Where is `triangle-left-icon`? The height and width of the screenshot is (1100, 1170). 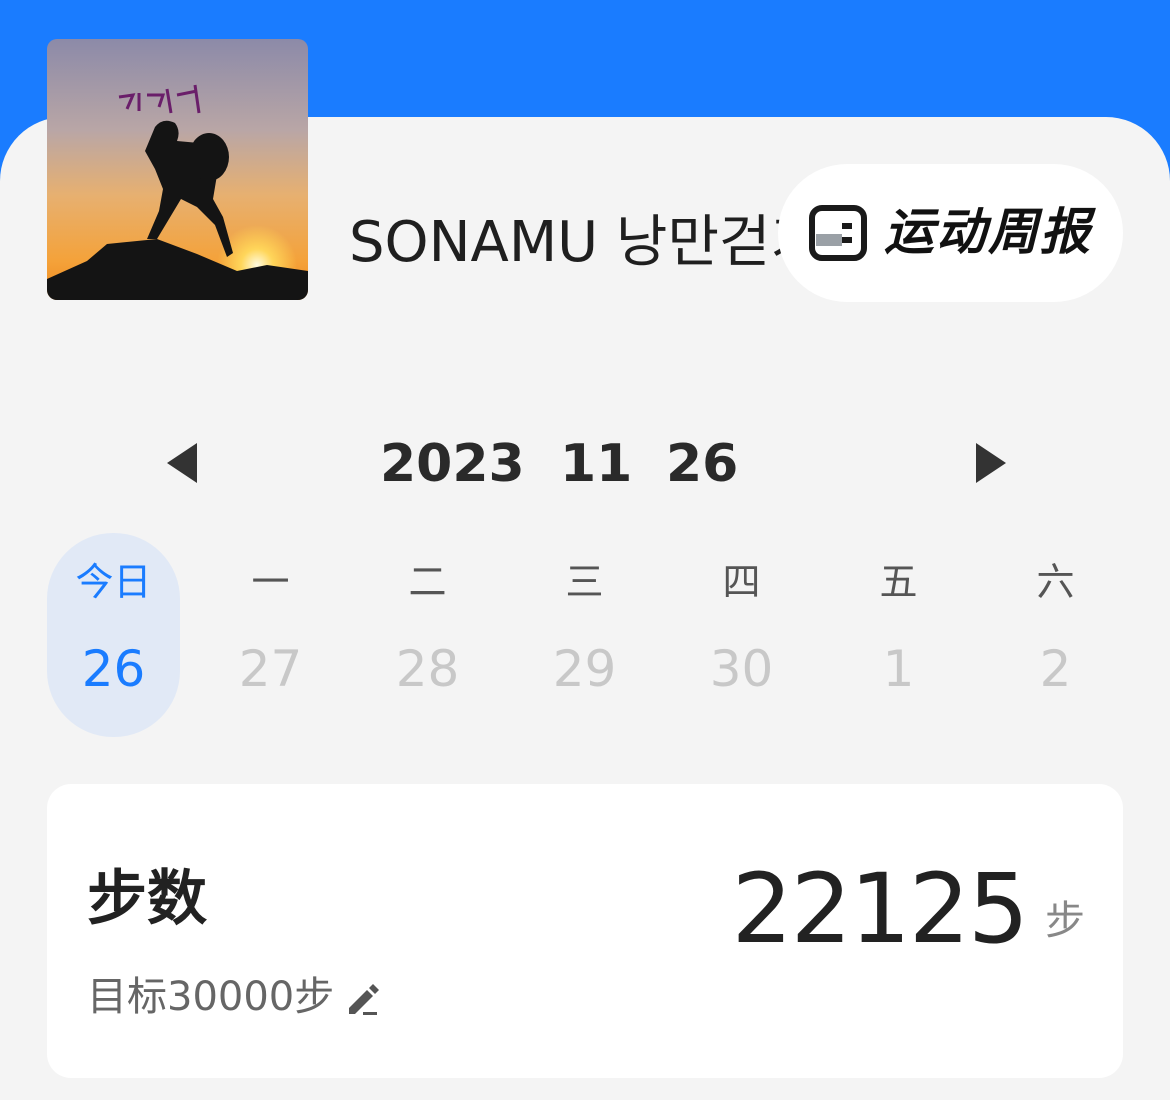 triangle-left-icon is located at coordinates (183, 463).